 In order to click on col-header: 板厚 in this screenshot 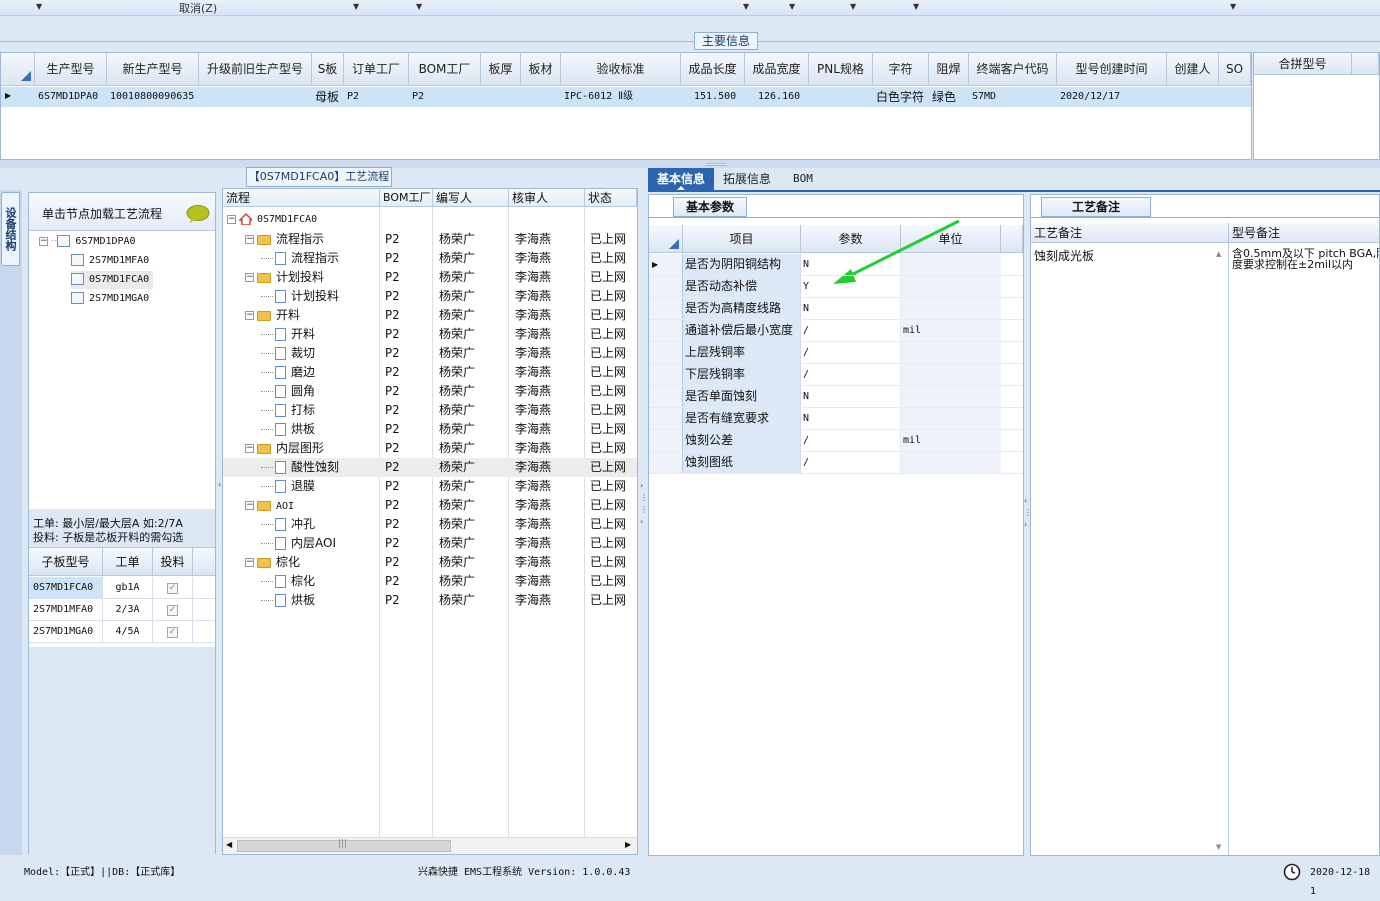, I will do `click(501, 69)`.